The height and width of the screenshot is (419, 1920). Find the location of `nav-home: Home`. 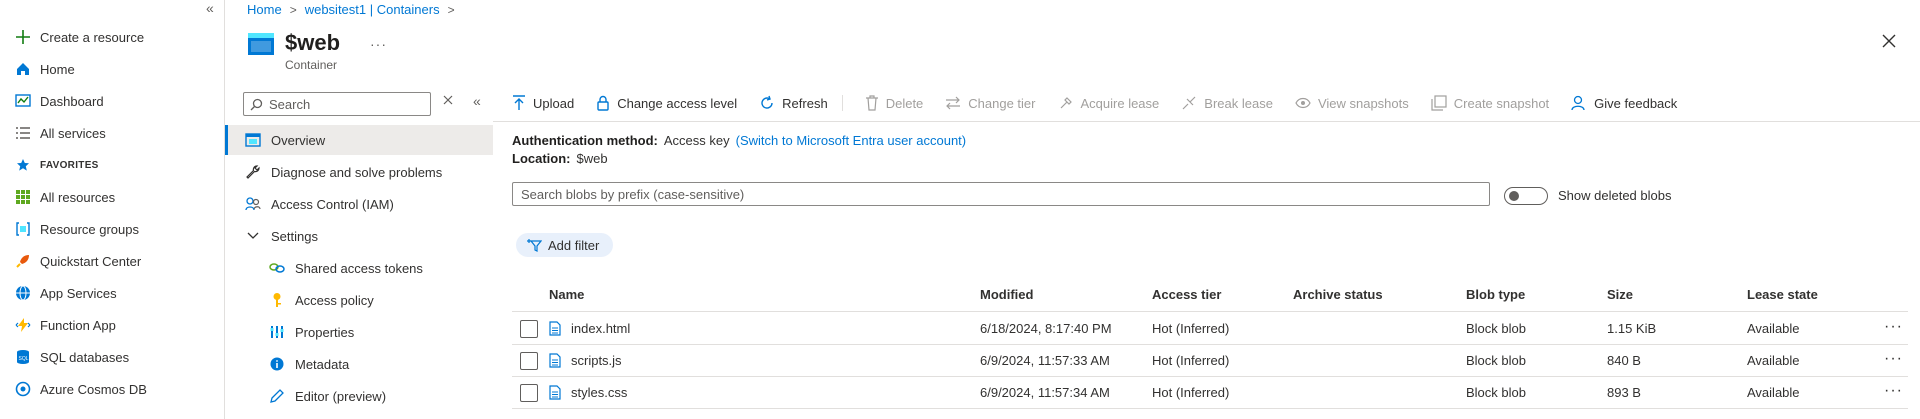

nav-home: Home is located at coordinates (44, 69).